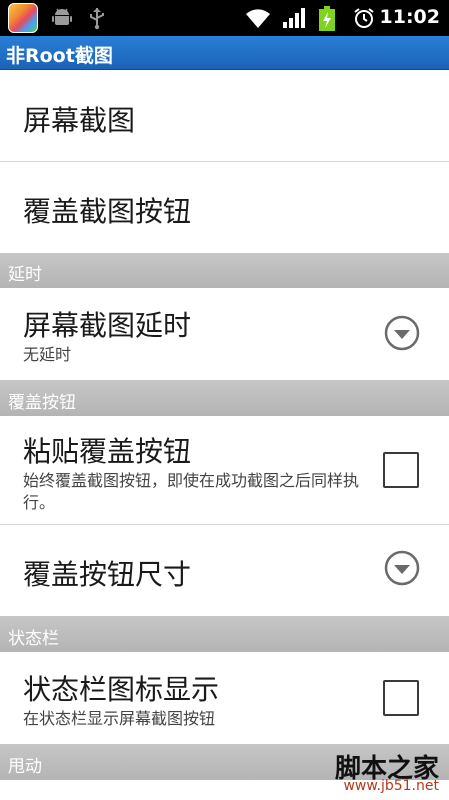 The image size is (449, 800). What do you see at coordinates (327, 18) in the screenshot?
I see `battery-charging-icon` at bounding box center [327, 18].